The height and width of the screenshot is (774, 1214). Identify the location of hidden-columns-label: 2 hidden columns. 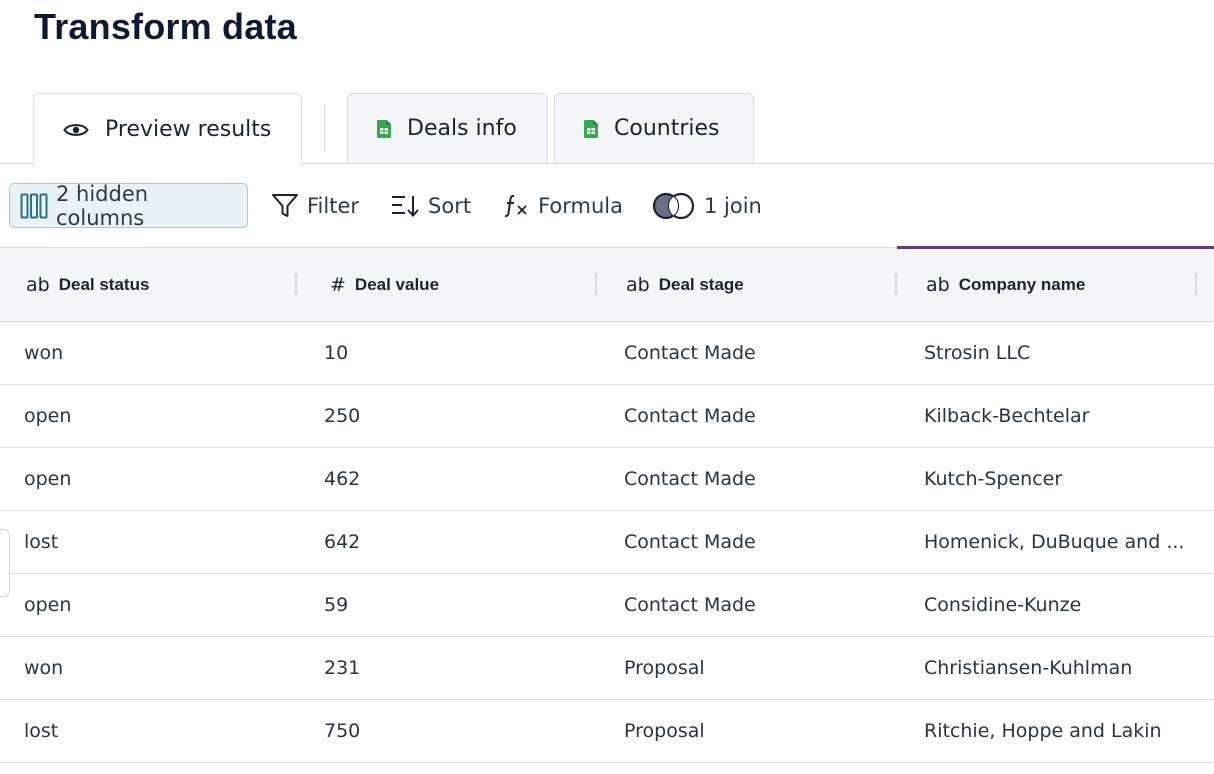
(102, 205).